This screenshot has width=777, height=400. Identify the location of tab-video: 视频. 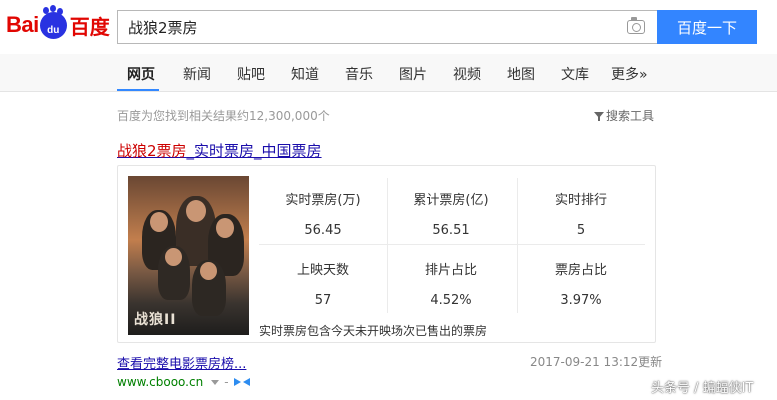
(467, 74).